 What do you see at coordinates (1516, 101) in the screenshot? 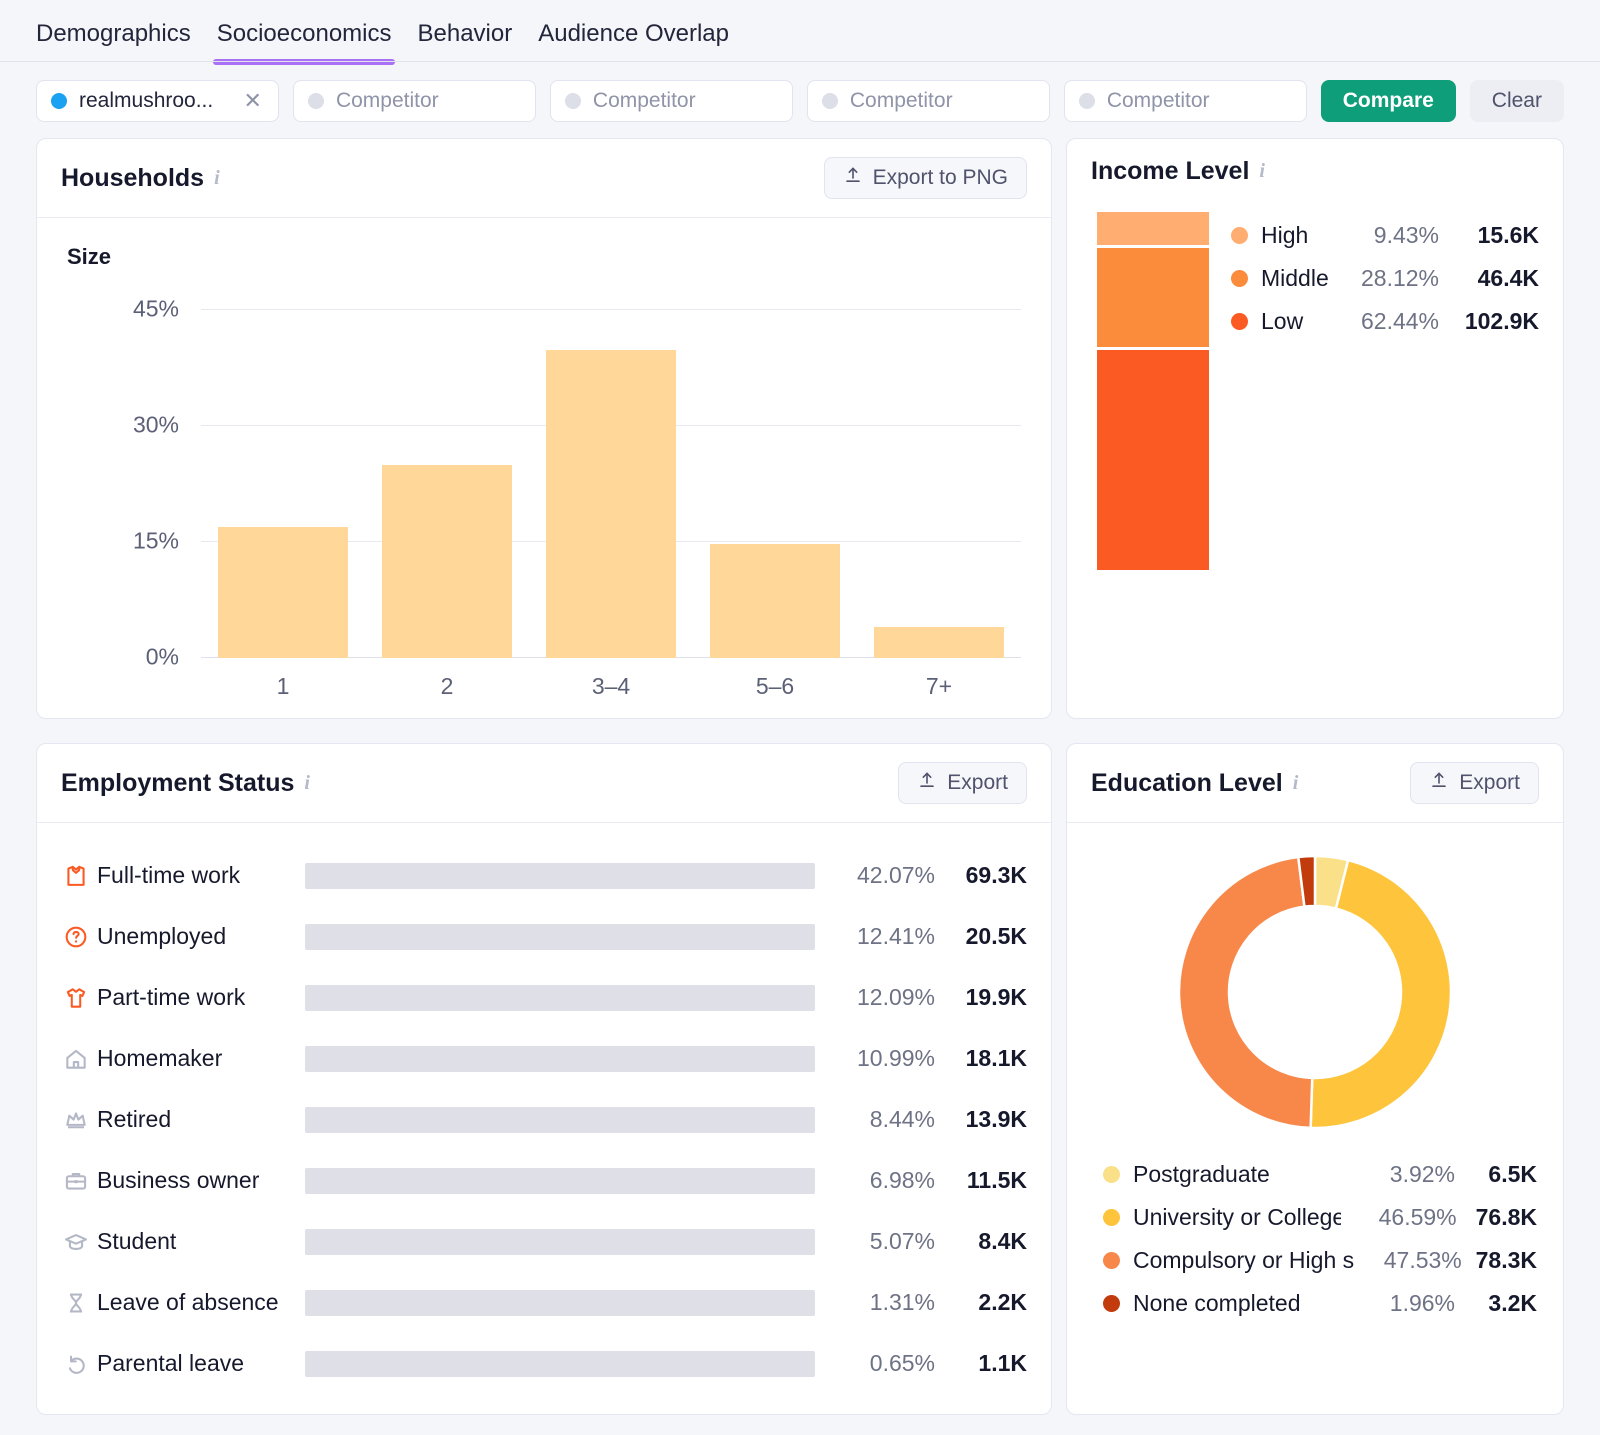
I see `clear-button: Clear` at bounding box center [1516, 101].